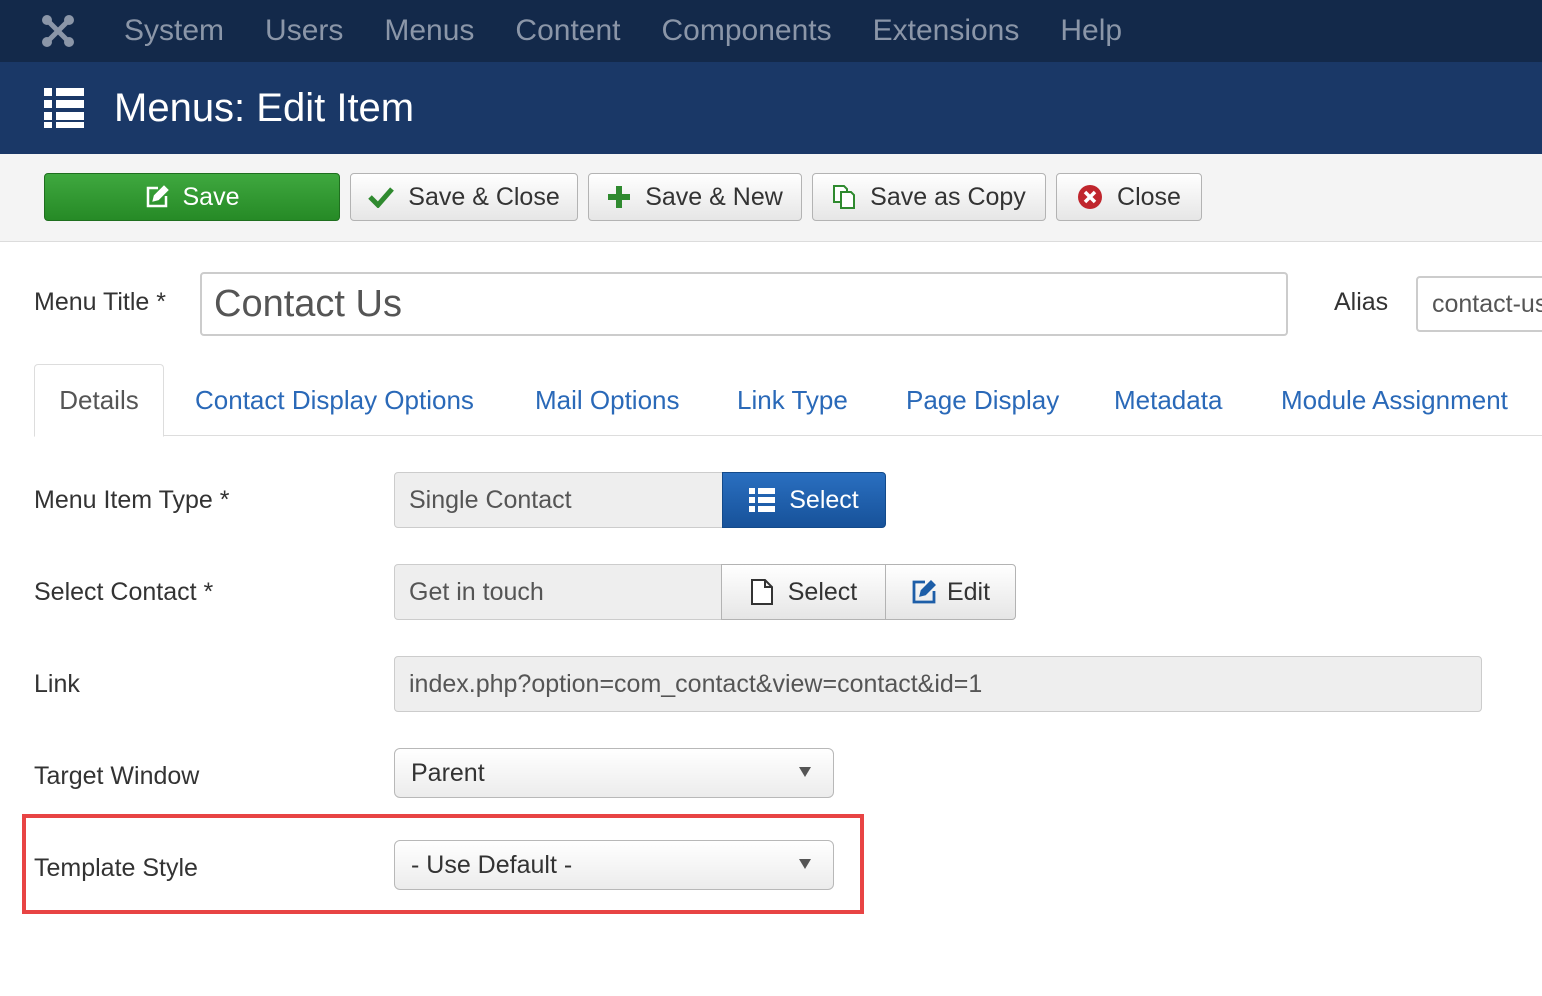 This screenshot has width=1542, height=996. Describe the element at coordinates (1479, 304) in the screenshot. I see `alias-input: contact-us` at that location.